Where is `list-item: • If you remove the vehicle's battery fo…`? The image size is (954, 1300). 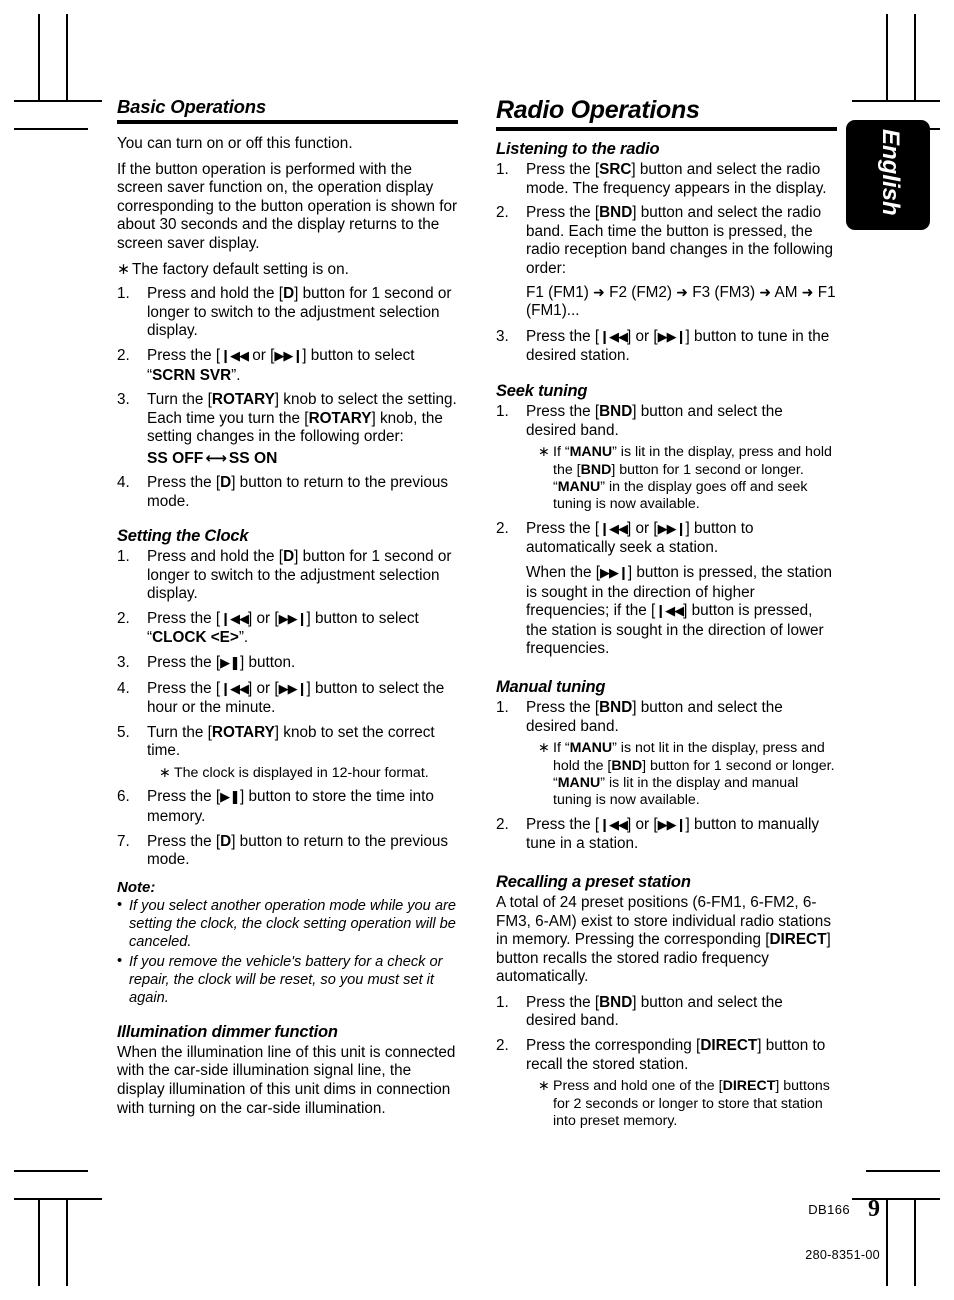
list-item: • If you remove the vehicle's battery fo… is located at coordinates (287, 980).